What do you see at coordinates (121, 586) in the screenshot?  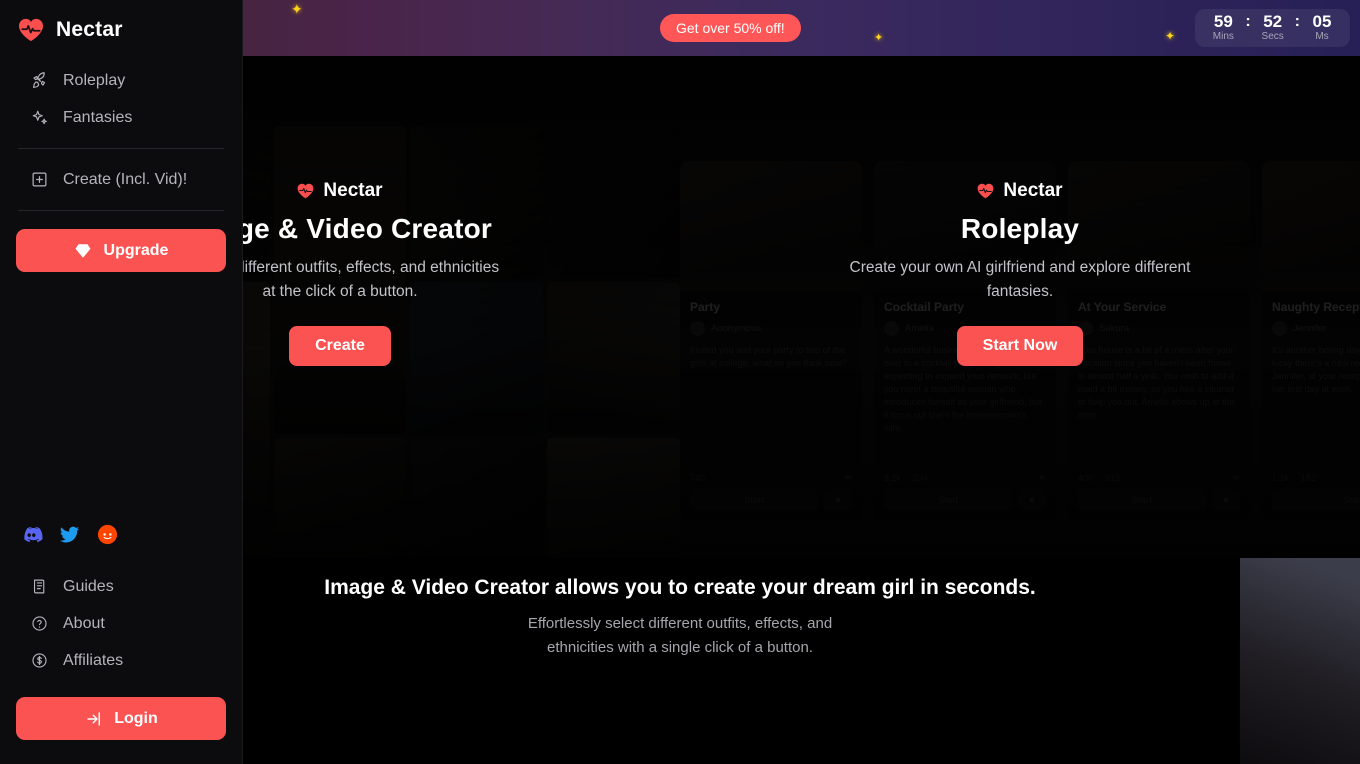 I see `sidebar-item-guides: Guides` at bounding box center [121, 586].